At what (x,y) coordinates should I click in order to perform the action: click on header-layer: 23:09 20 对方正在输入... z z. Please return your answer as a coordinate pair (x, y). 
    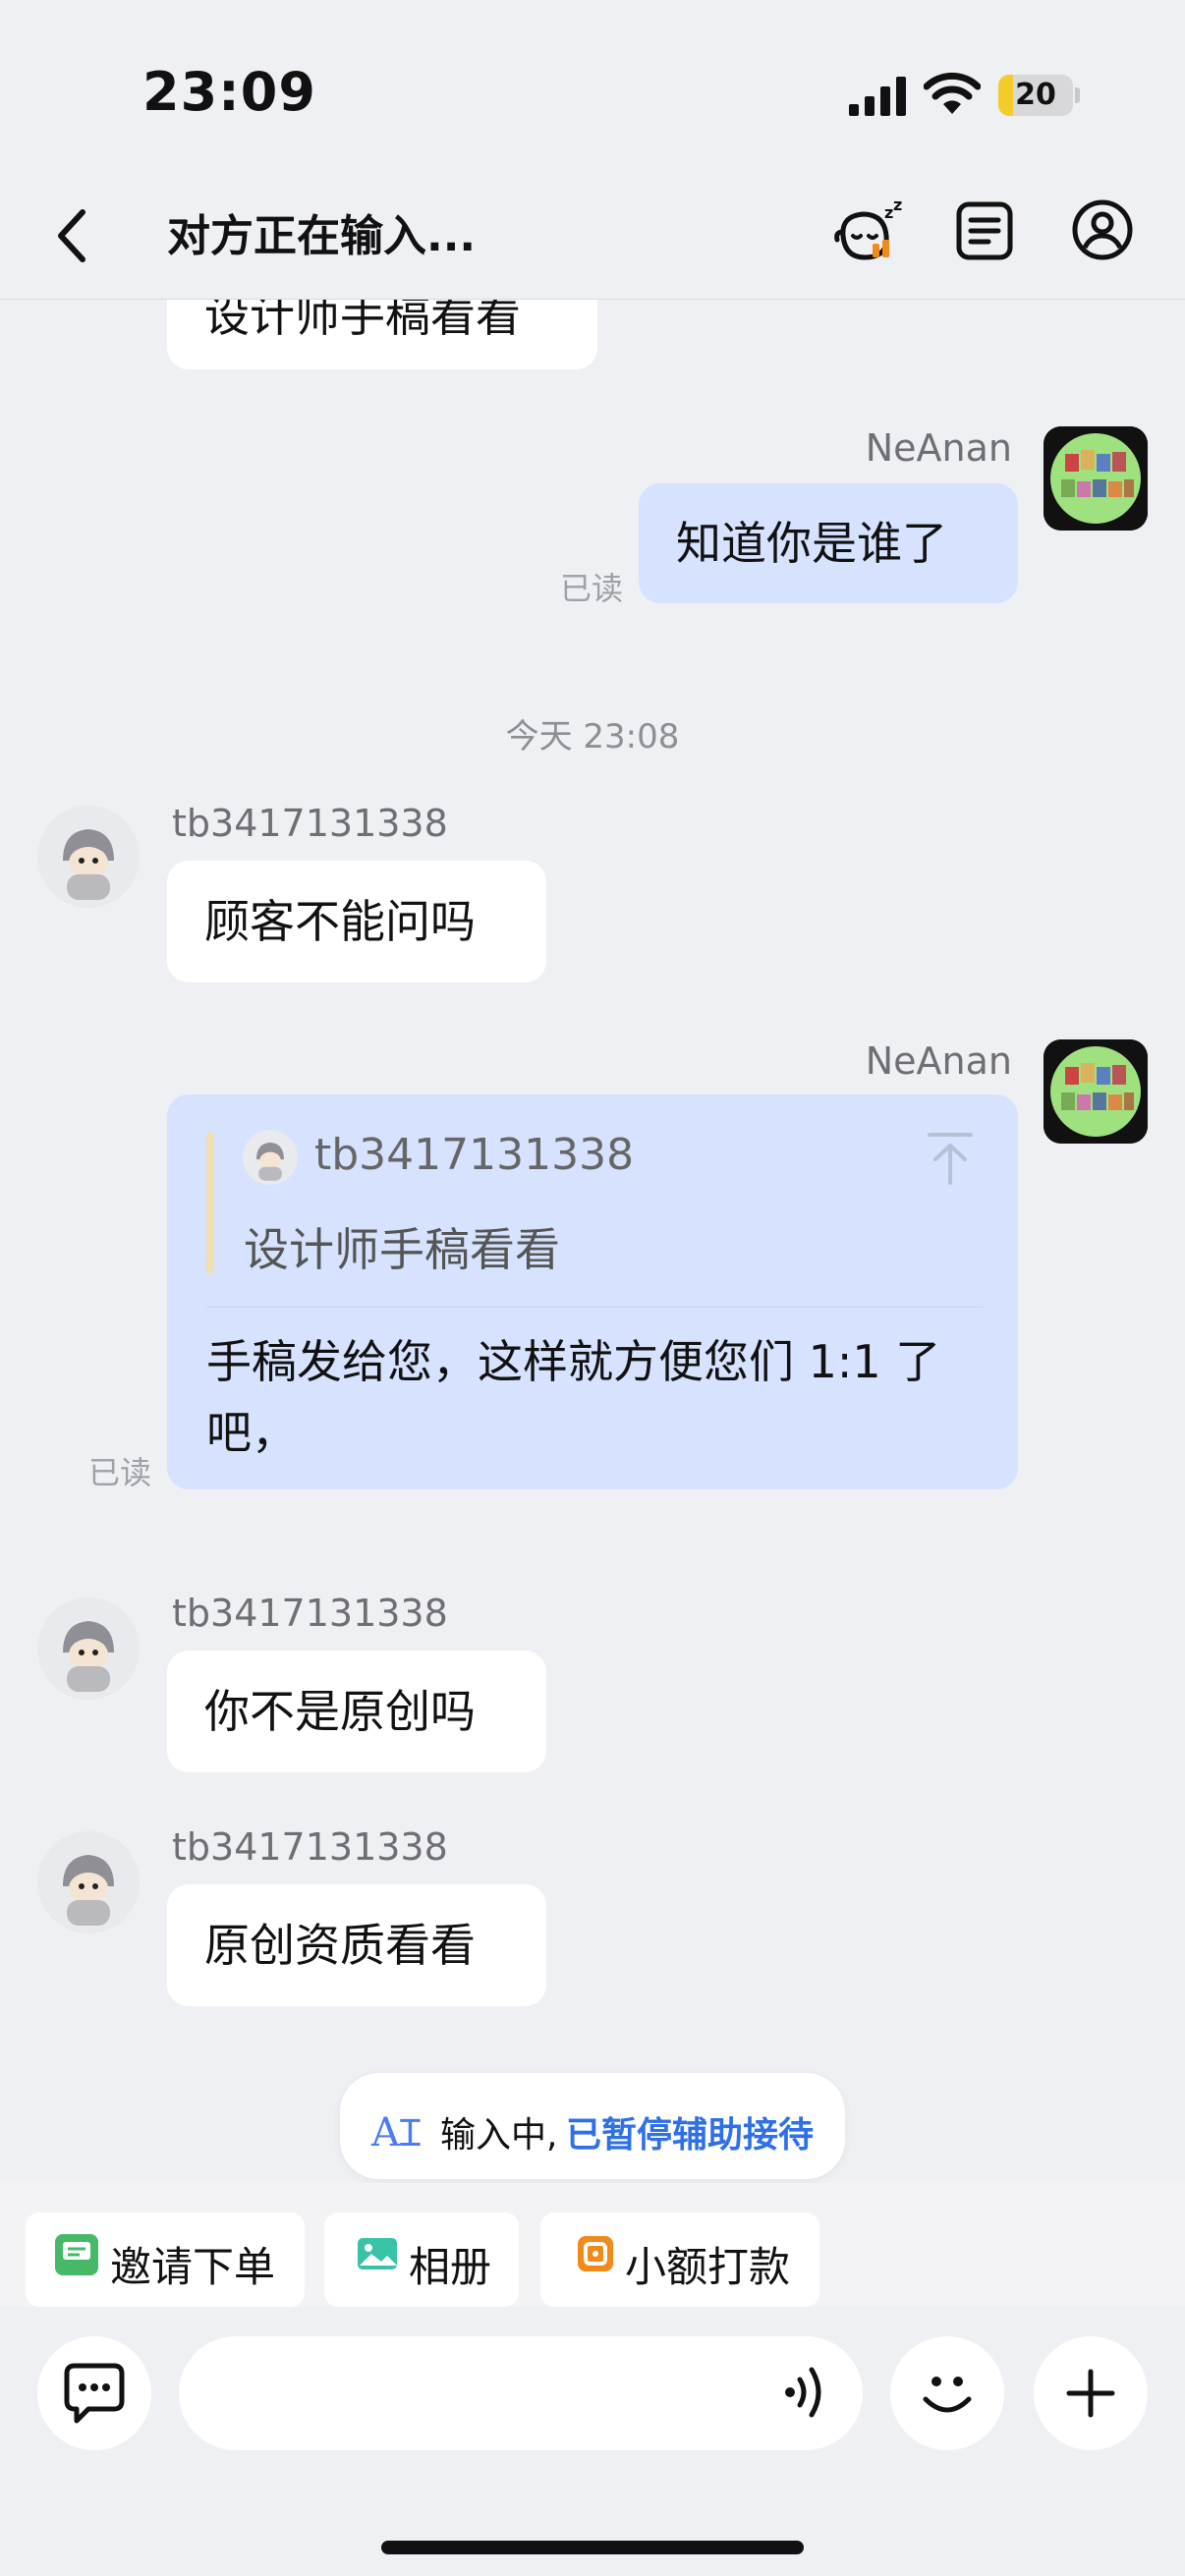
    Looking at the image, I should click on (592, 150).